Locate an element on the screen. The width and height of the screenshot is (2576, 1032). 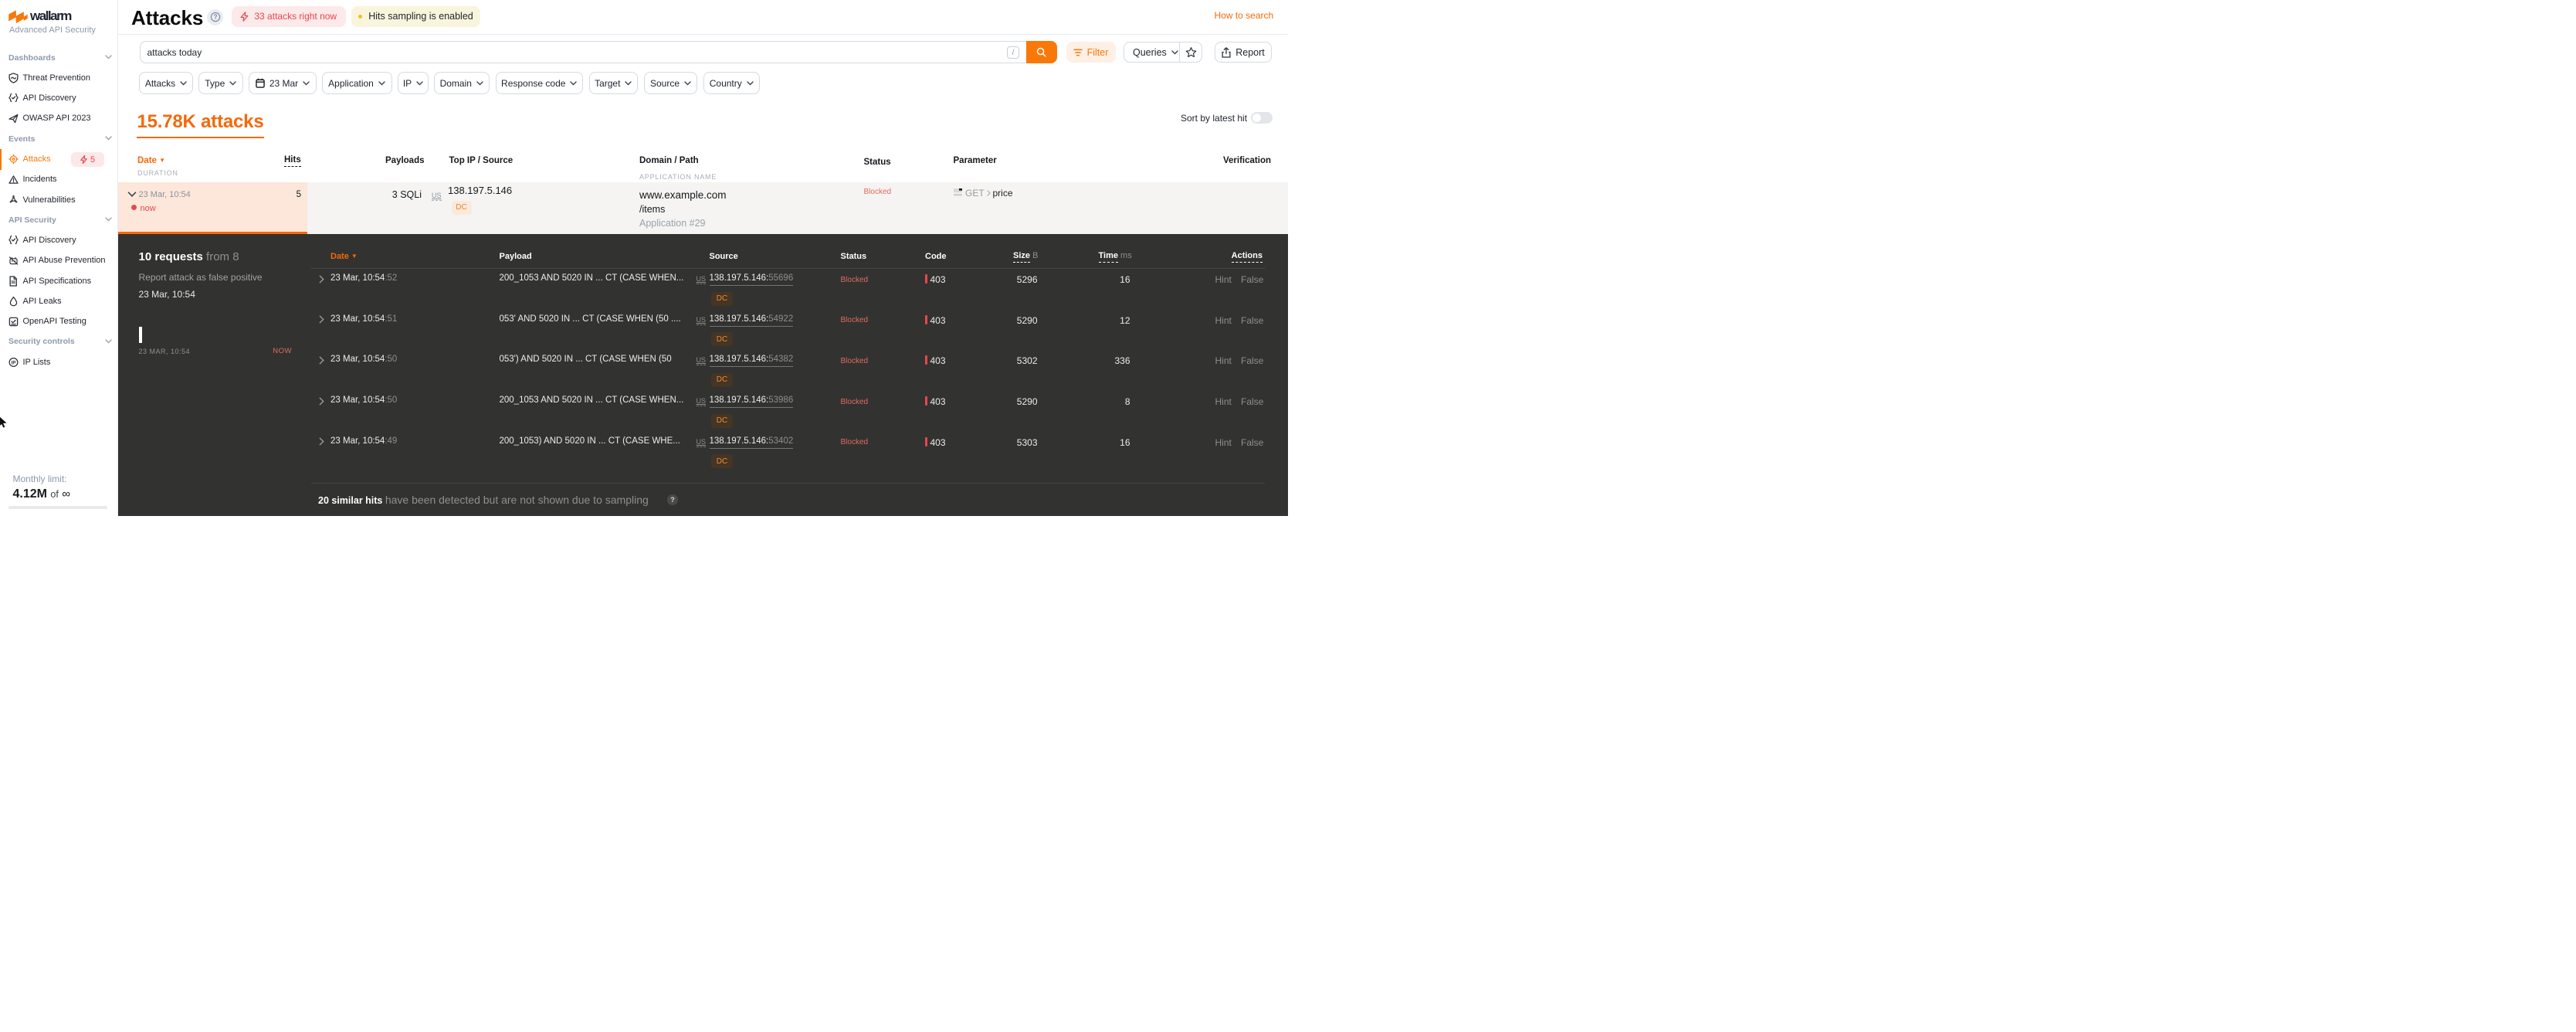
svg-text: IP is located at coordinates (13, 363).